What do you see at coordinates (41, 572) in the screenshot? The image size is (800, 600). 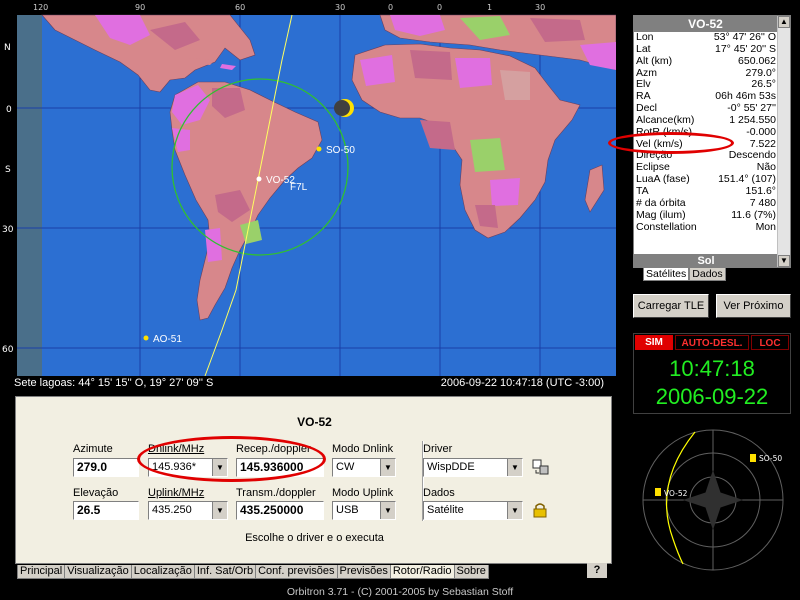 I see `tab-principal: Principal` at bounding box center [41, 572].